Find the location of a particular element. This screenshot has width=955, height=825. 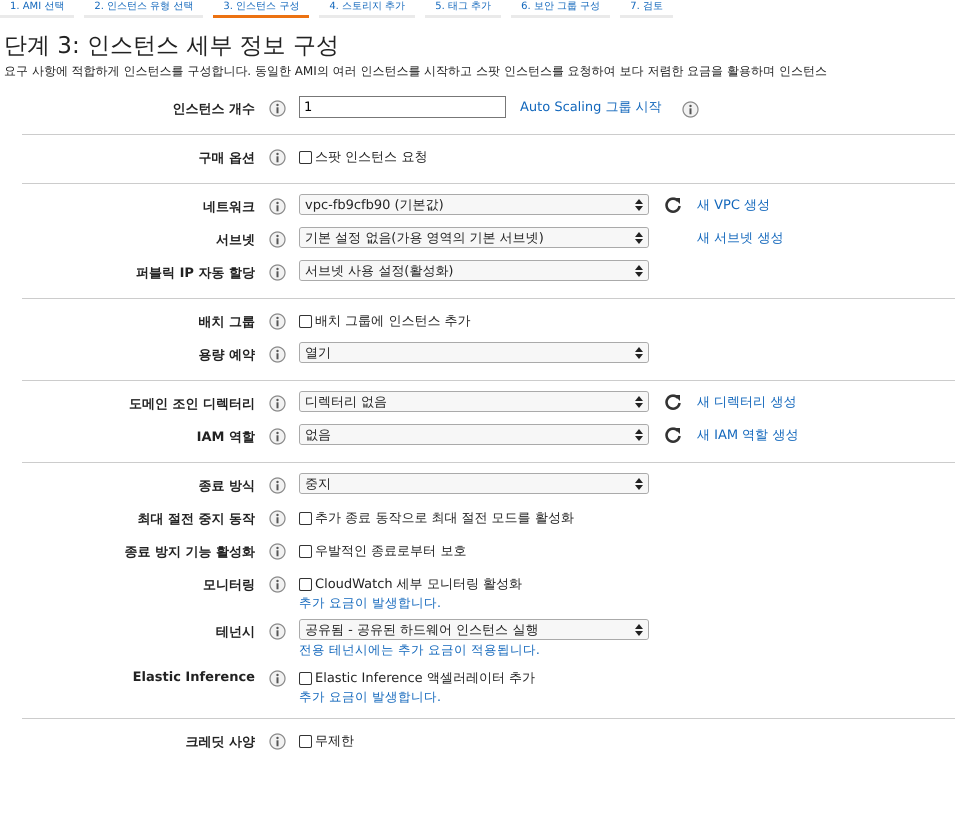

field-label: 서브넷 is located at coordinates (235, 240).